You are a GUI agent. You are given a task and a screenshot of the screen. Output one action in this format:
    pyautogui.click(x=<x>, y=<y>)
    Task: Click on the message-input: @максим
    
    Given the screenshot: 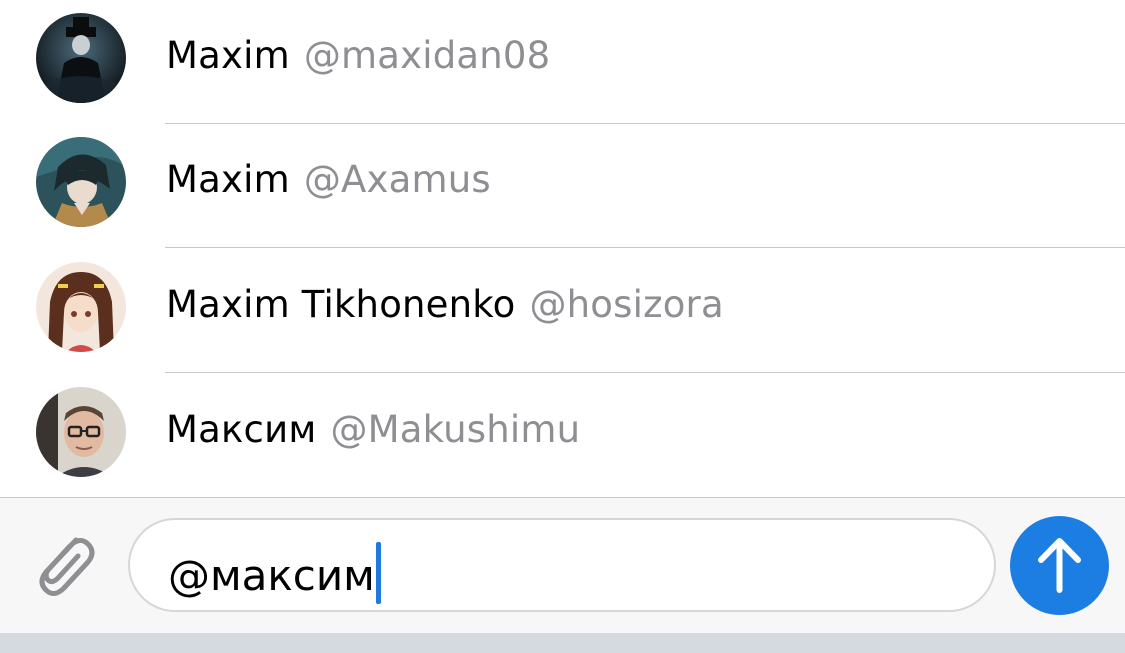 What is the action you would take?
    pyautogui.click(x=562, y=565)
    